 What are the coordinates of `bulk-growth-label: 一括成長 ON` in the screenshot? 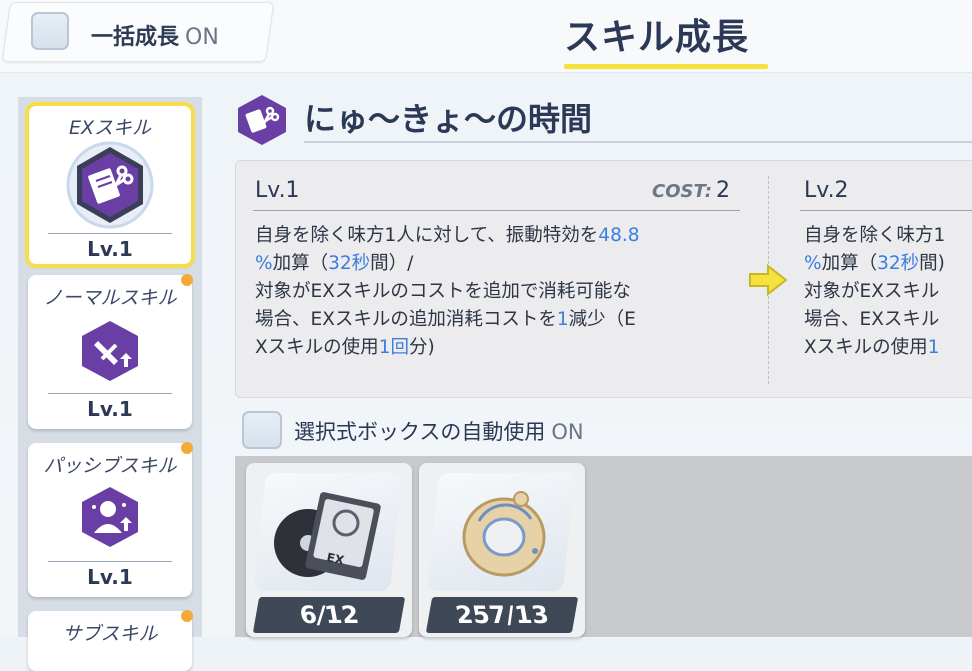 It's located at (155, 37).